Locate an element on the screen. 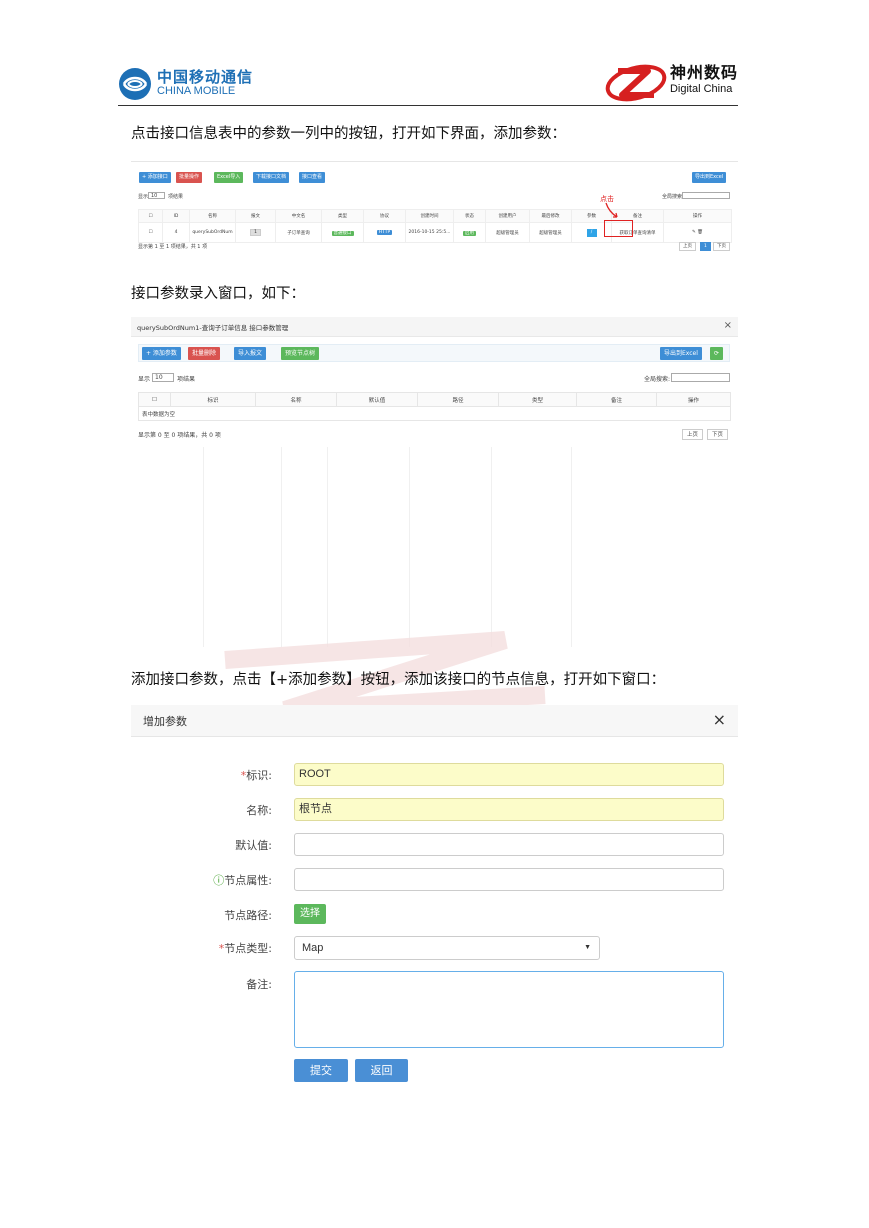 The image size is (869, 1228). cell-ops: ✎ 🗑 is located at coordinates (697, 232).